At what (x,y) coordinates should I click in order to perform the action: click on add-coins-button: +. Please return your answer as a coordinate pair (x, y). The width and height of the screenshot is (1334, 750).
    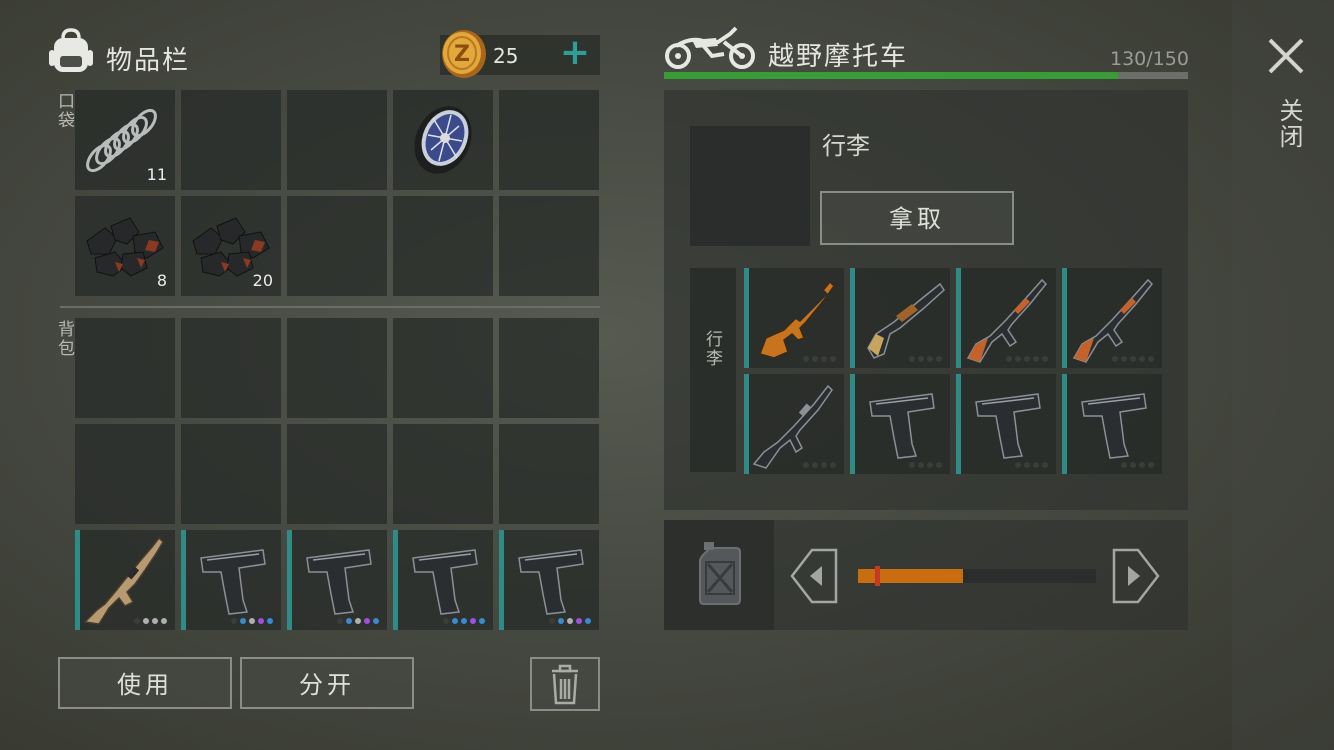
    Looking at the image, I should click on (575, 53).